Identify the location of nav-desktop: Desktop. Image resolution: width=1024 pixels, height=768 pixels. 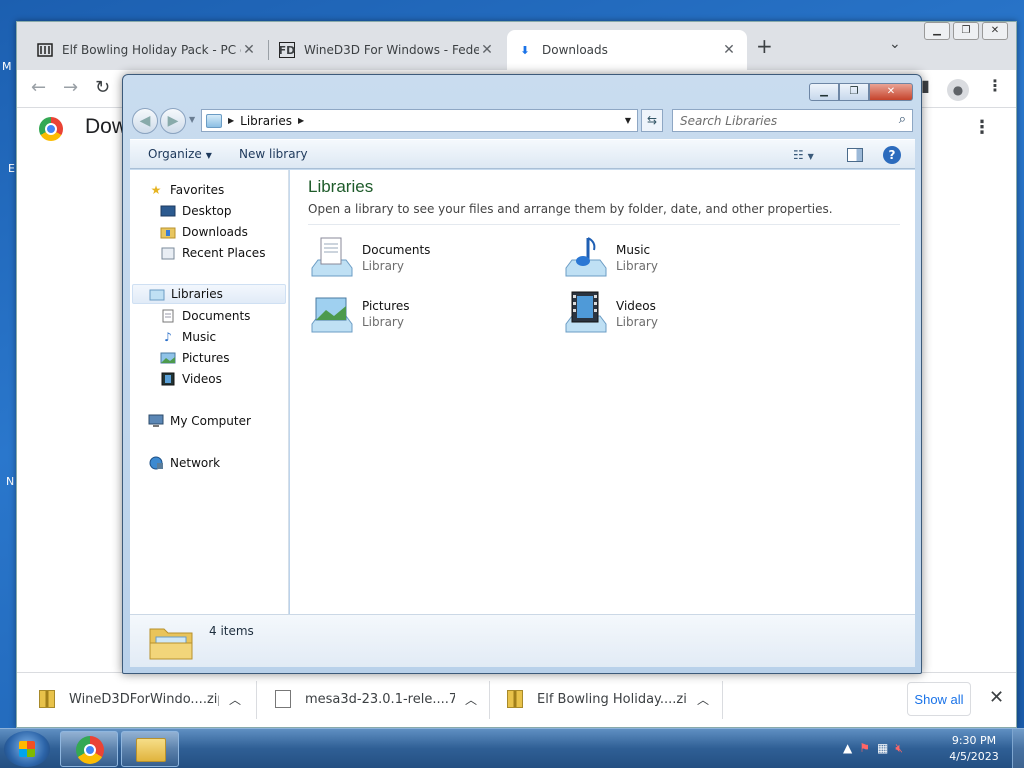
(196, 211).